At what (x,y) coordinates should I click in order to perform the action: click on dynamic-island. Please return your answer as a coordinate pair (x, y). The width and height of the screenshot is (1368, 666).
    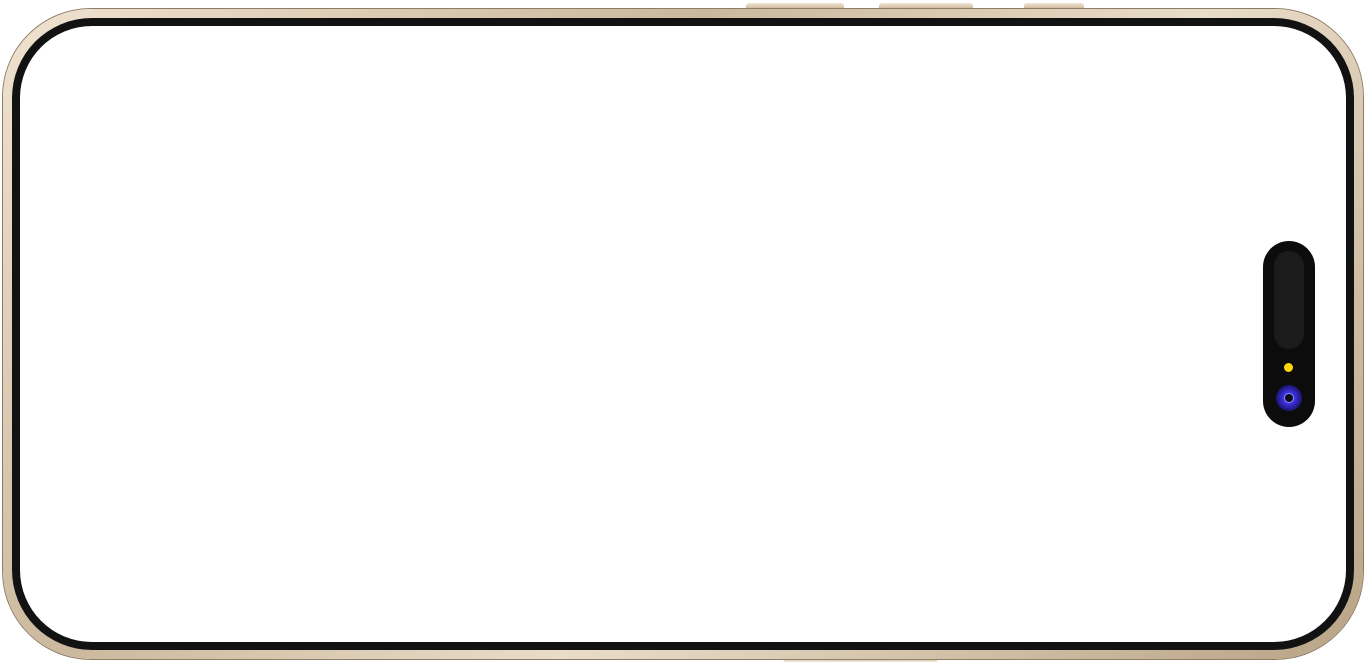
    Looking at the image, I should click on (1289, 334).